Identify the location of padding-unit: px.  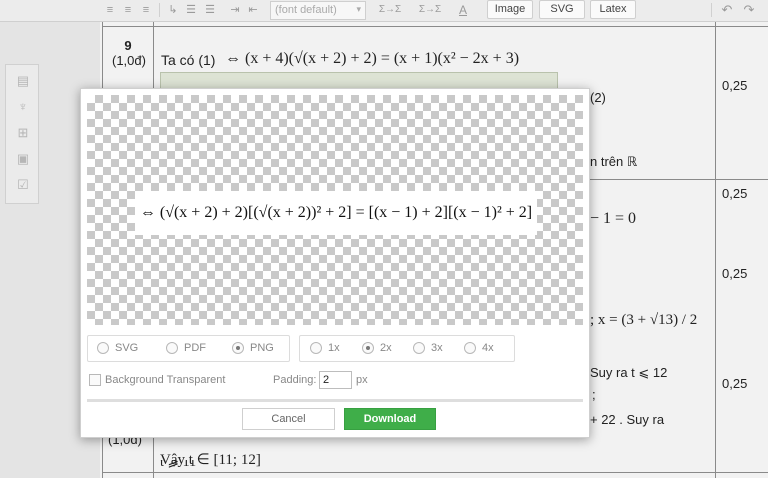
(362, 380).